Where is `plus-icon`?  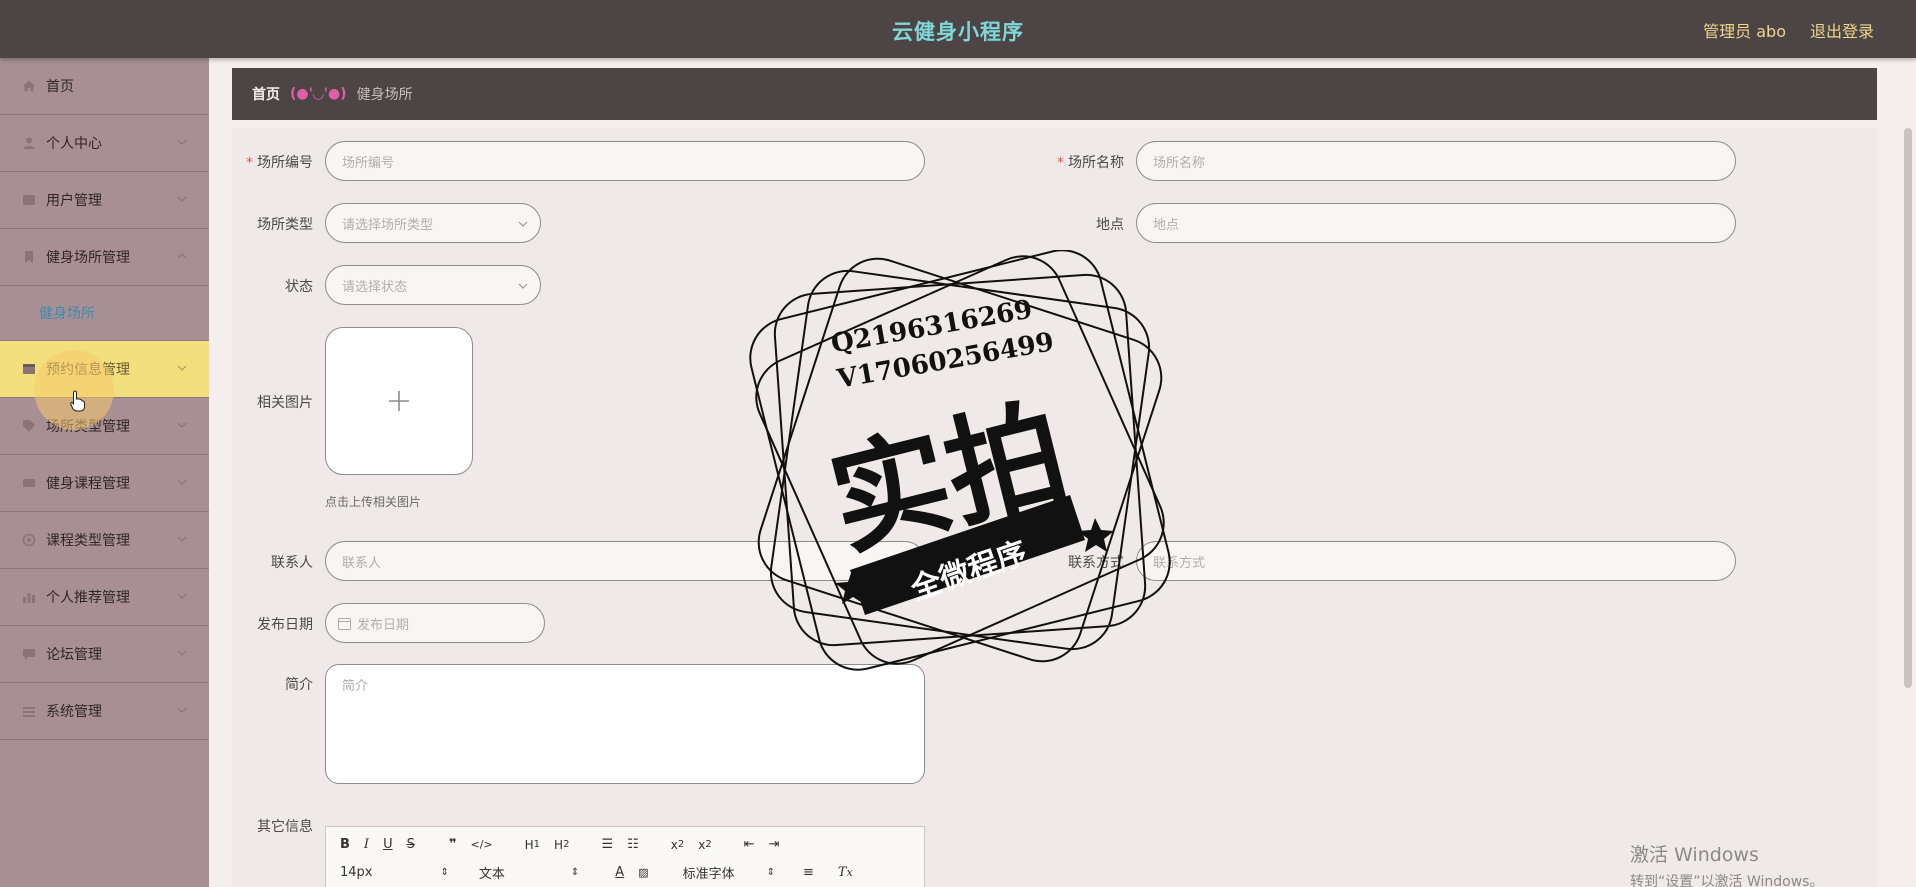 plus-icon is located at coordinates (399, 401).